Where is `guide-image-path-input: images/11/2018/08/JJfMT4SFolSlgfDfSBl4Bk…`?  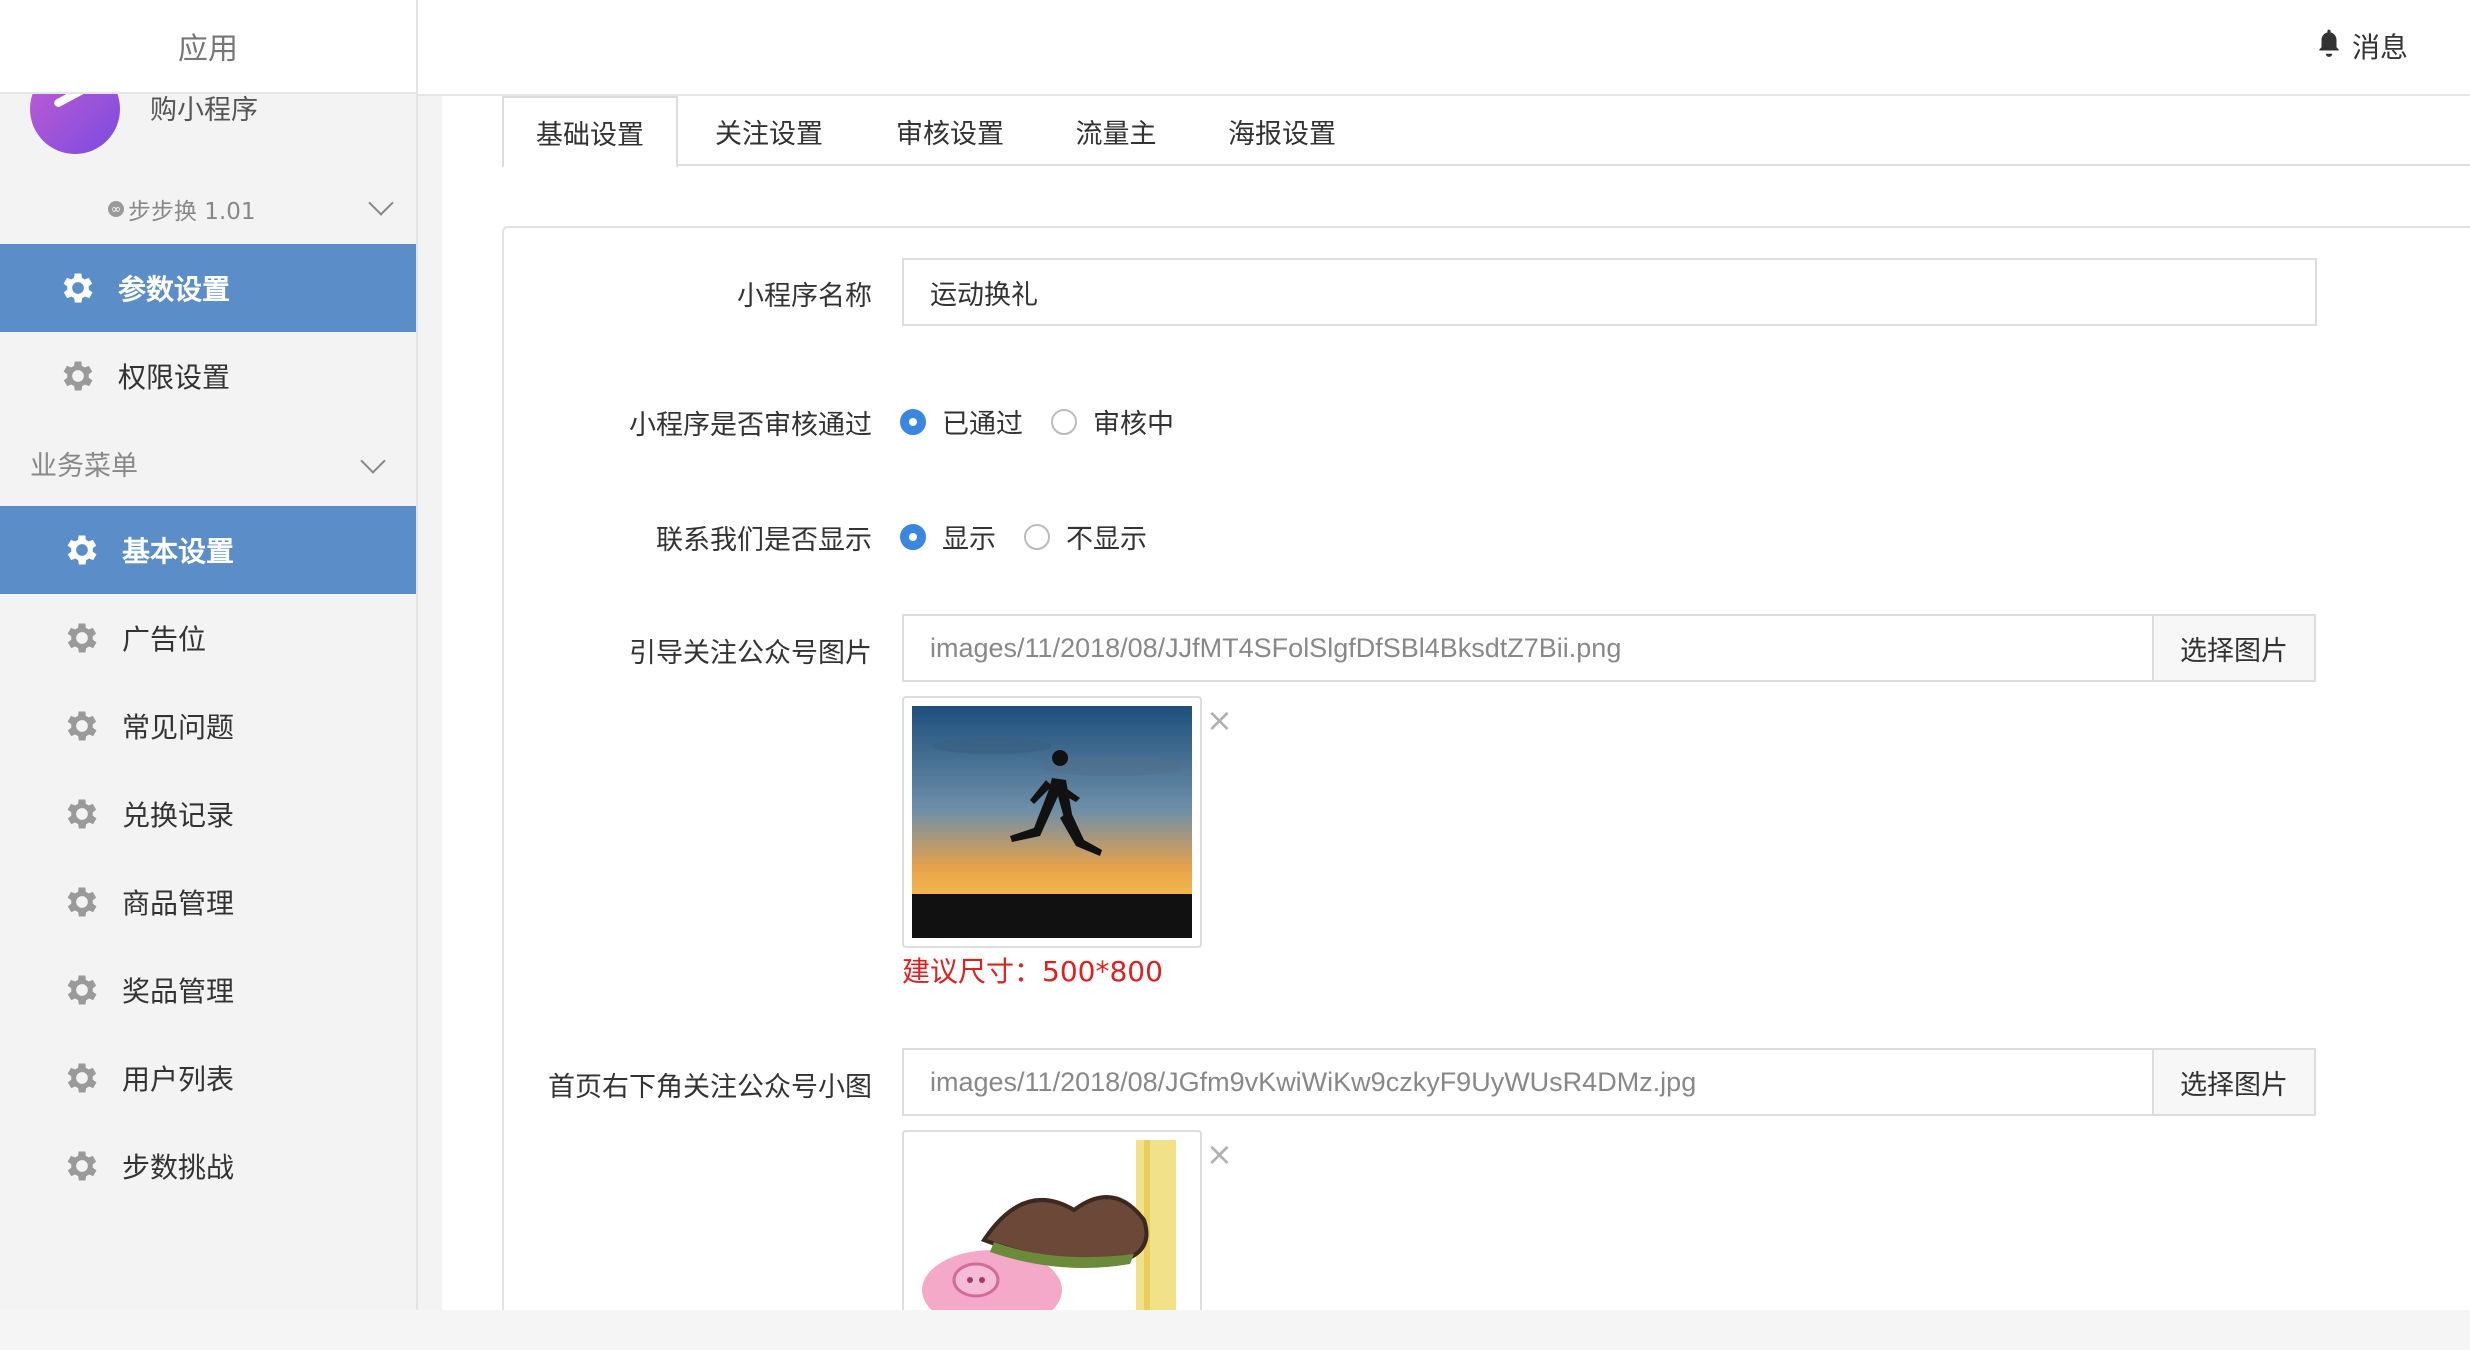 guide-image-path-input: images/11/2018/08/JJfMT4SFolSlgfDfSBl4Bk… is located at coordinates (1528, 648).